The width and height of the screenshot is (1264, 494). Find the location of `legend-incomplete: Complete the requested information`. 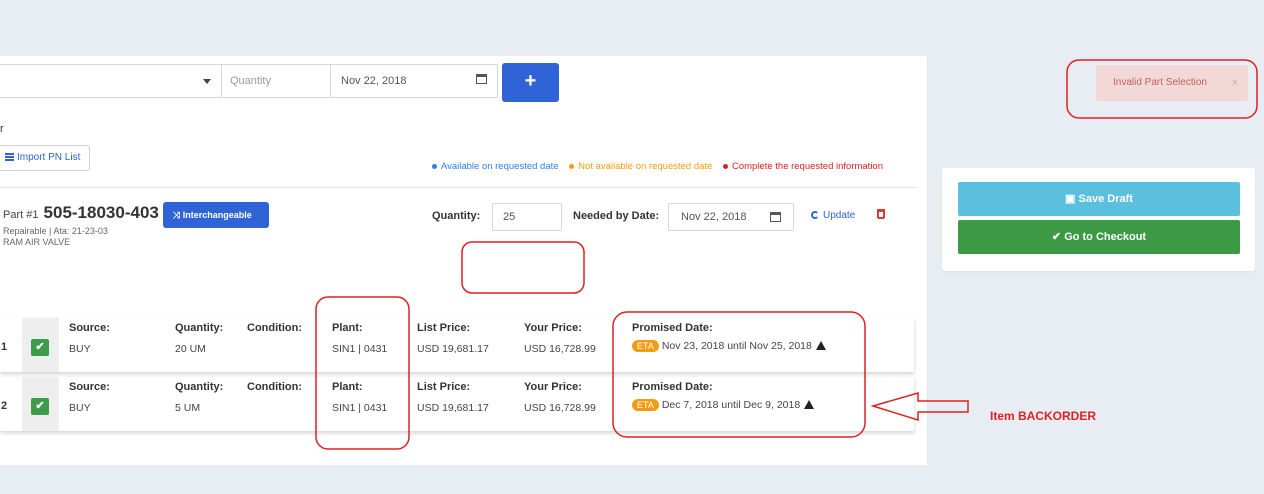

legend-incomplete: Complete the requested information is located at coordinates (802, 166).